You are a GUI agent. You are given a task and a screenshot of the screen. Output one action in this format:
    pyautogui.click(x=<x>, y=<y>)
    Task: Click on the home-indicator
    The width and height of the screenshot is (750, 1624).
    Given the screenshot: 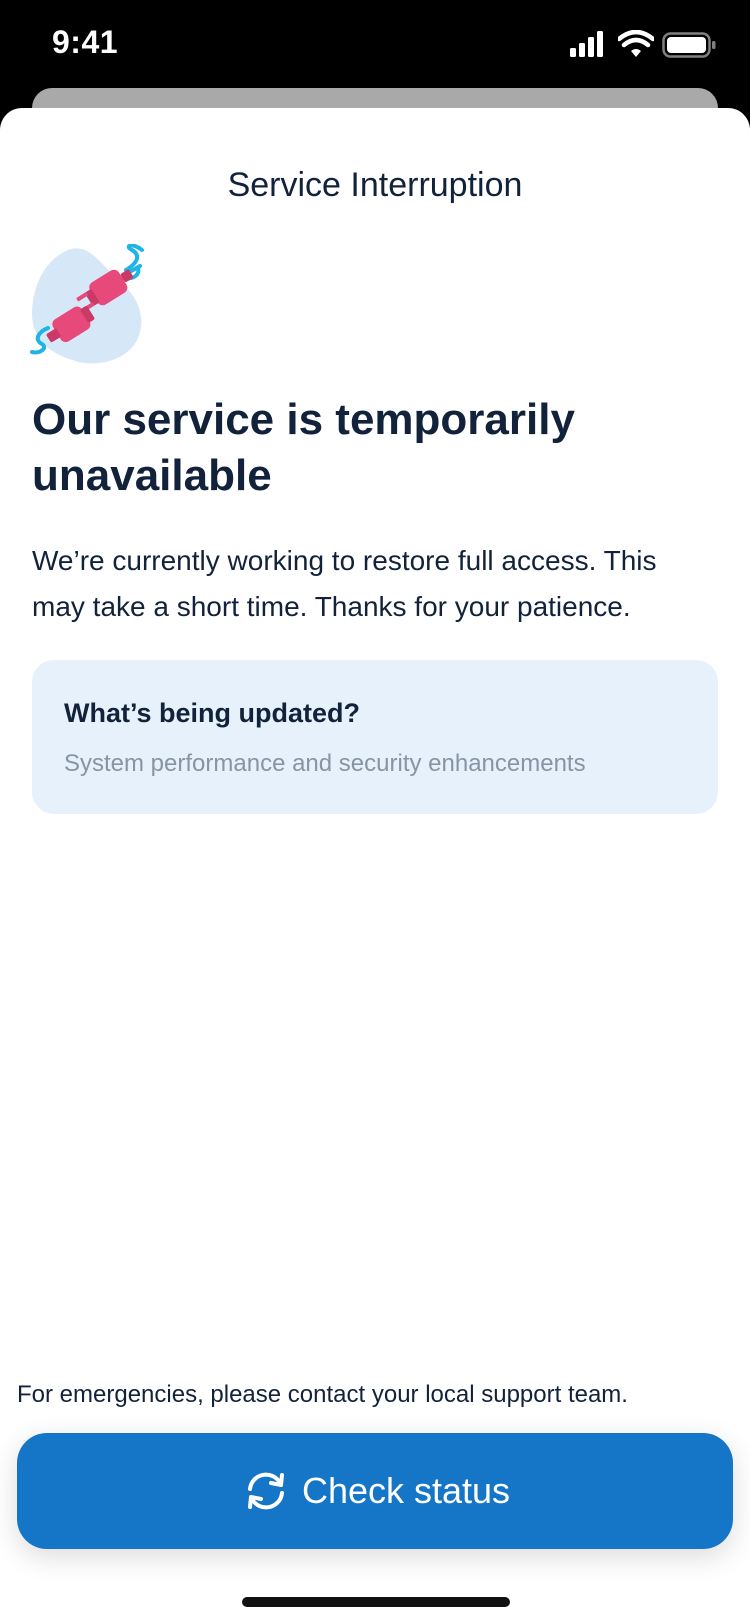 What is the action you would take?
    pyautogui.click(x=376, y=1602)
    